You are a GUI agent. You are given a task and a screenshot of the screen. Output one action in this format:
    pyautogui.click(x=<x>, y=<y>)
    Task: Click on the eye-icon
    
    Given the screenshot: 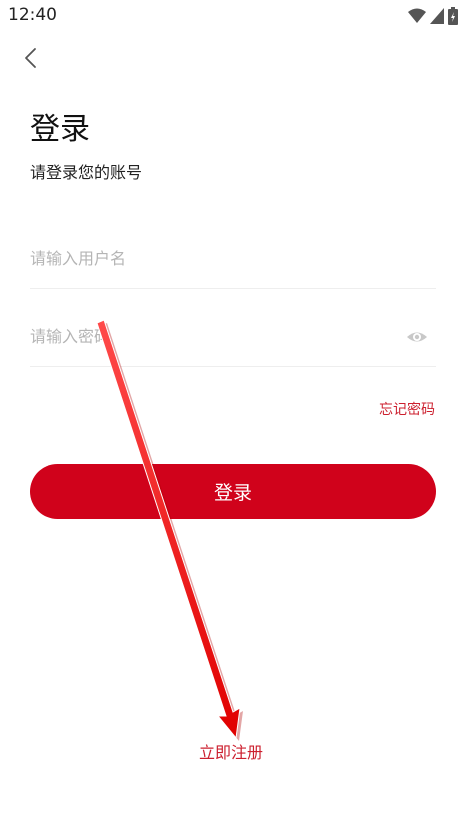 What is the action you would take?
    pyautogui.click(x=417, y=337)
    